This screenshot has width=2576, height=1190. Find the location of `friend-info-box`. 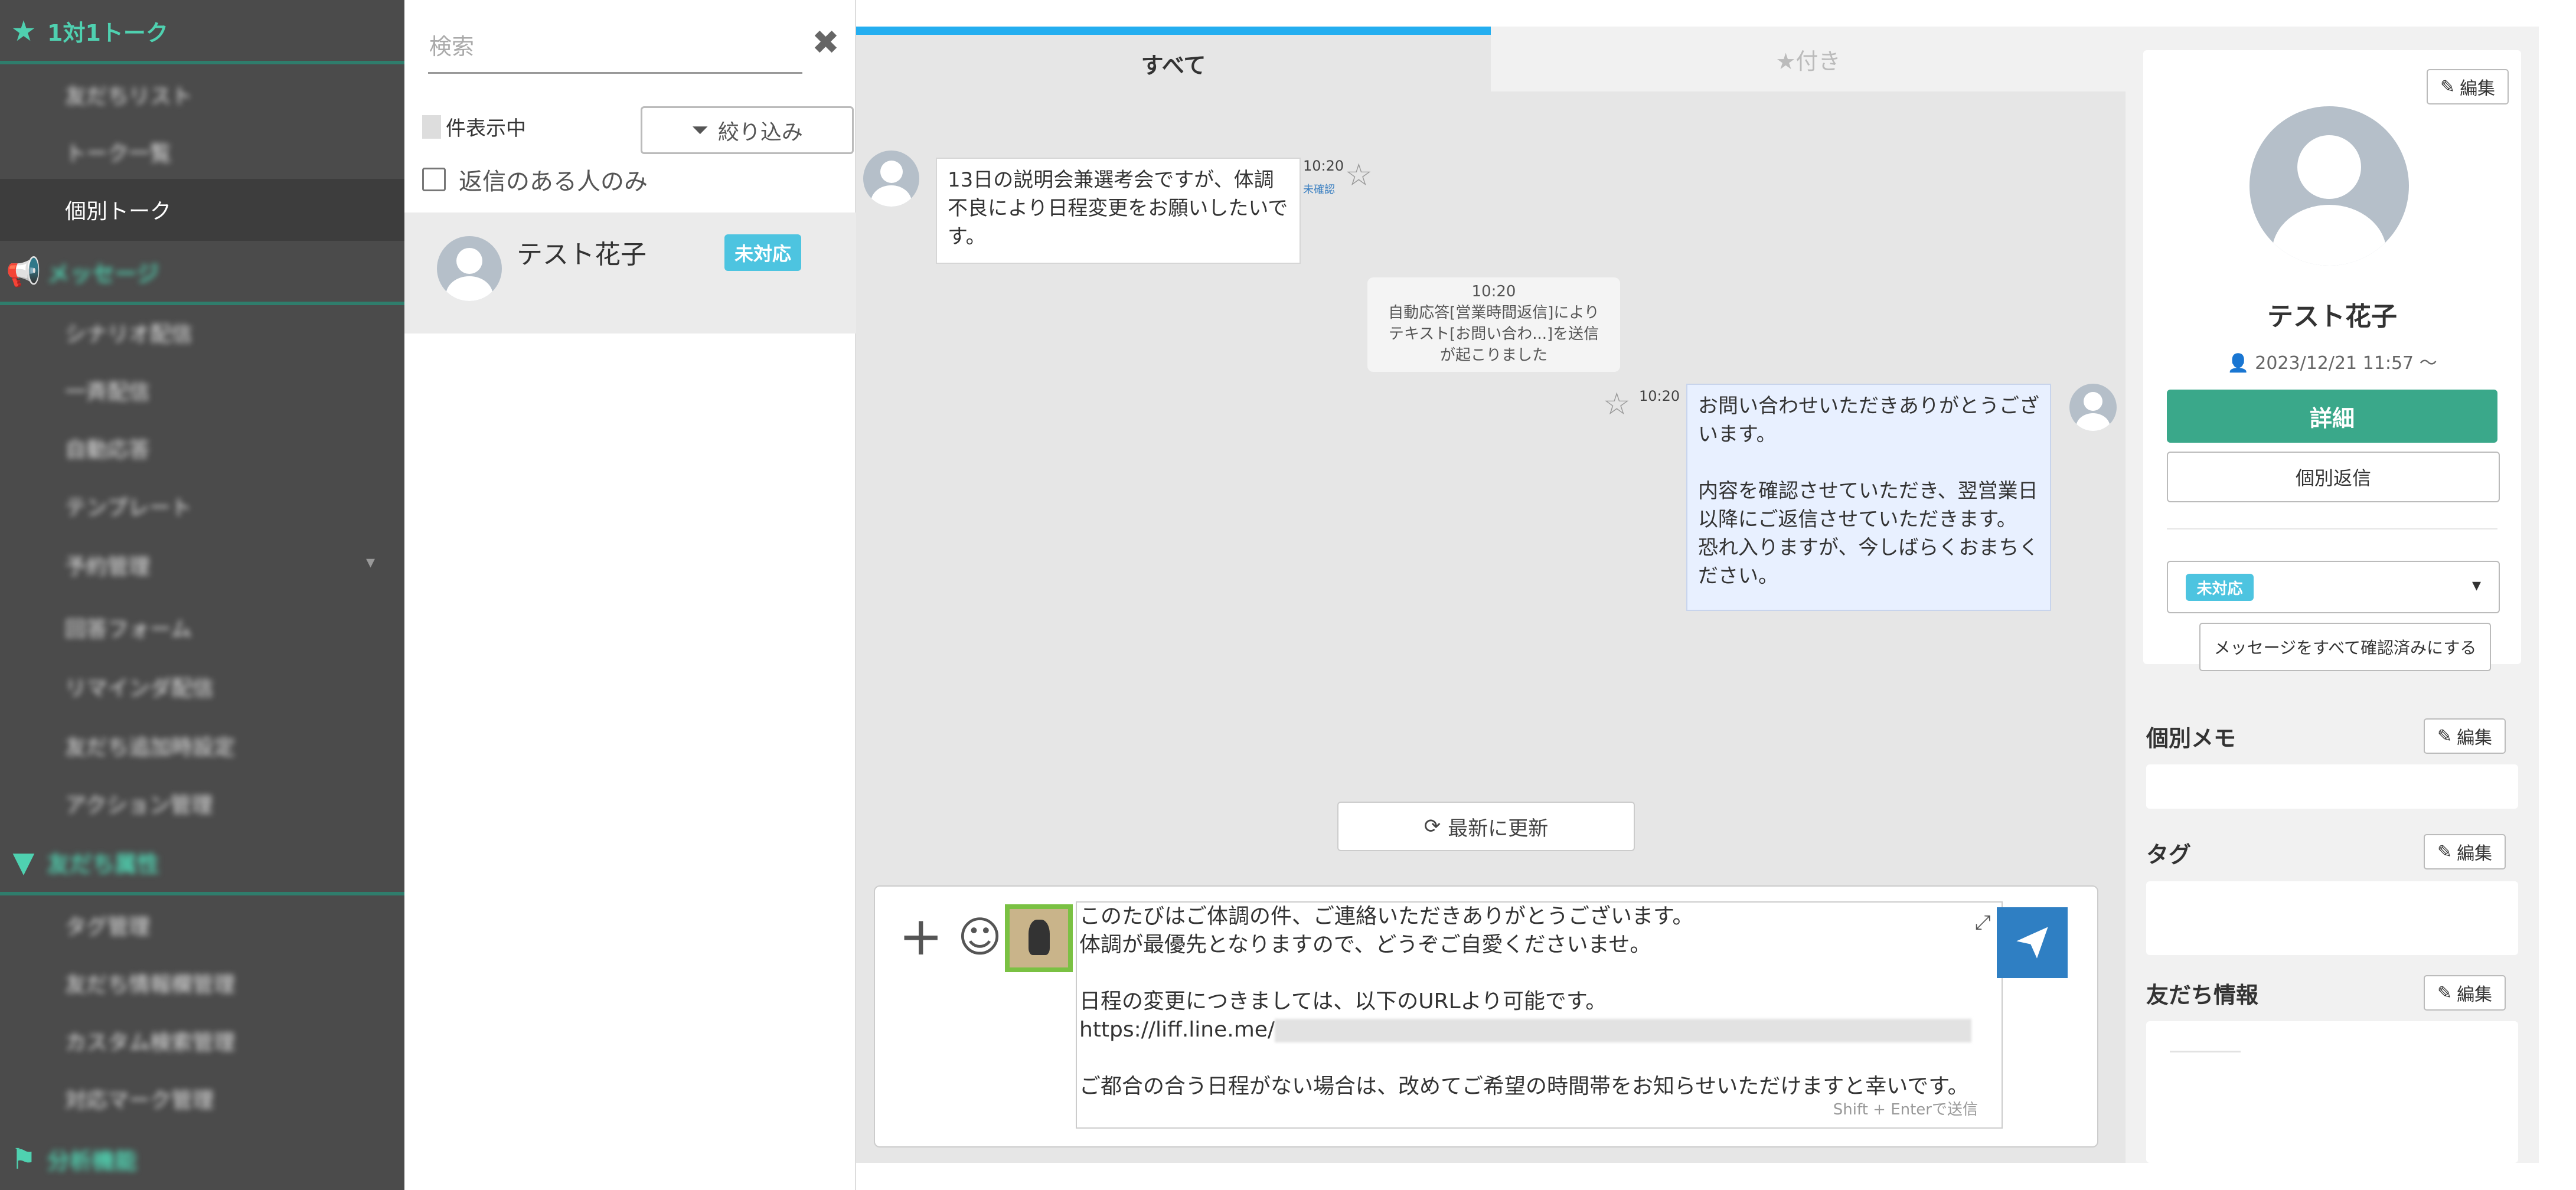

friend-info-box is located at coordinates (2332, 1092).